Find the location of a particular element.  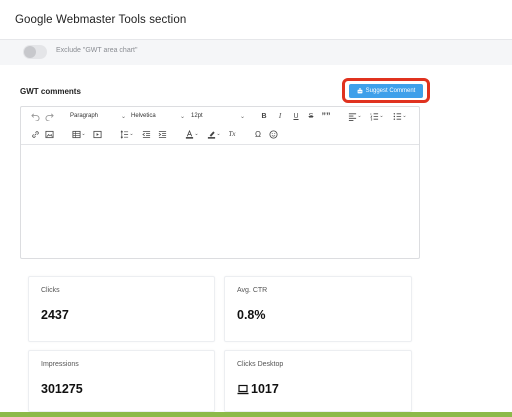

highlight-color-button: ⌄ is located at coordinates (214, 134).